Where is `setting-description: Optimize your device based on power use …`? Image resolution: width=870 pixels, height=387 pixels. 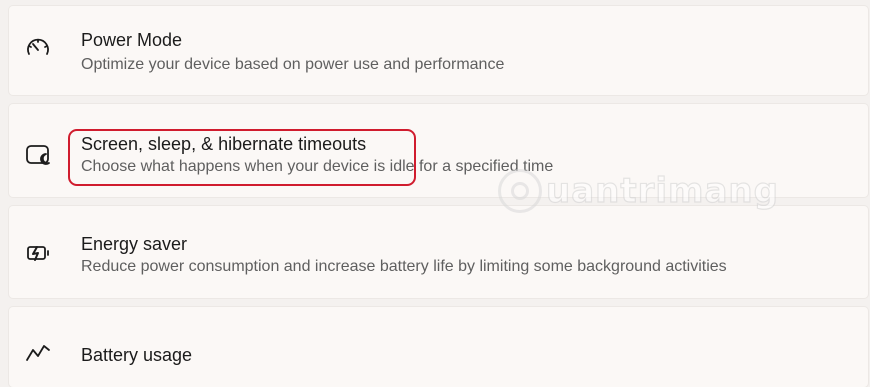
setting-description: Optimize your device based on power use … is located at coordinates (293, 64).